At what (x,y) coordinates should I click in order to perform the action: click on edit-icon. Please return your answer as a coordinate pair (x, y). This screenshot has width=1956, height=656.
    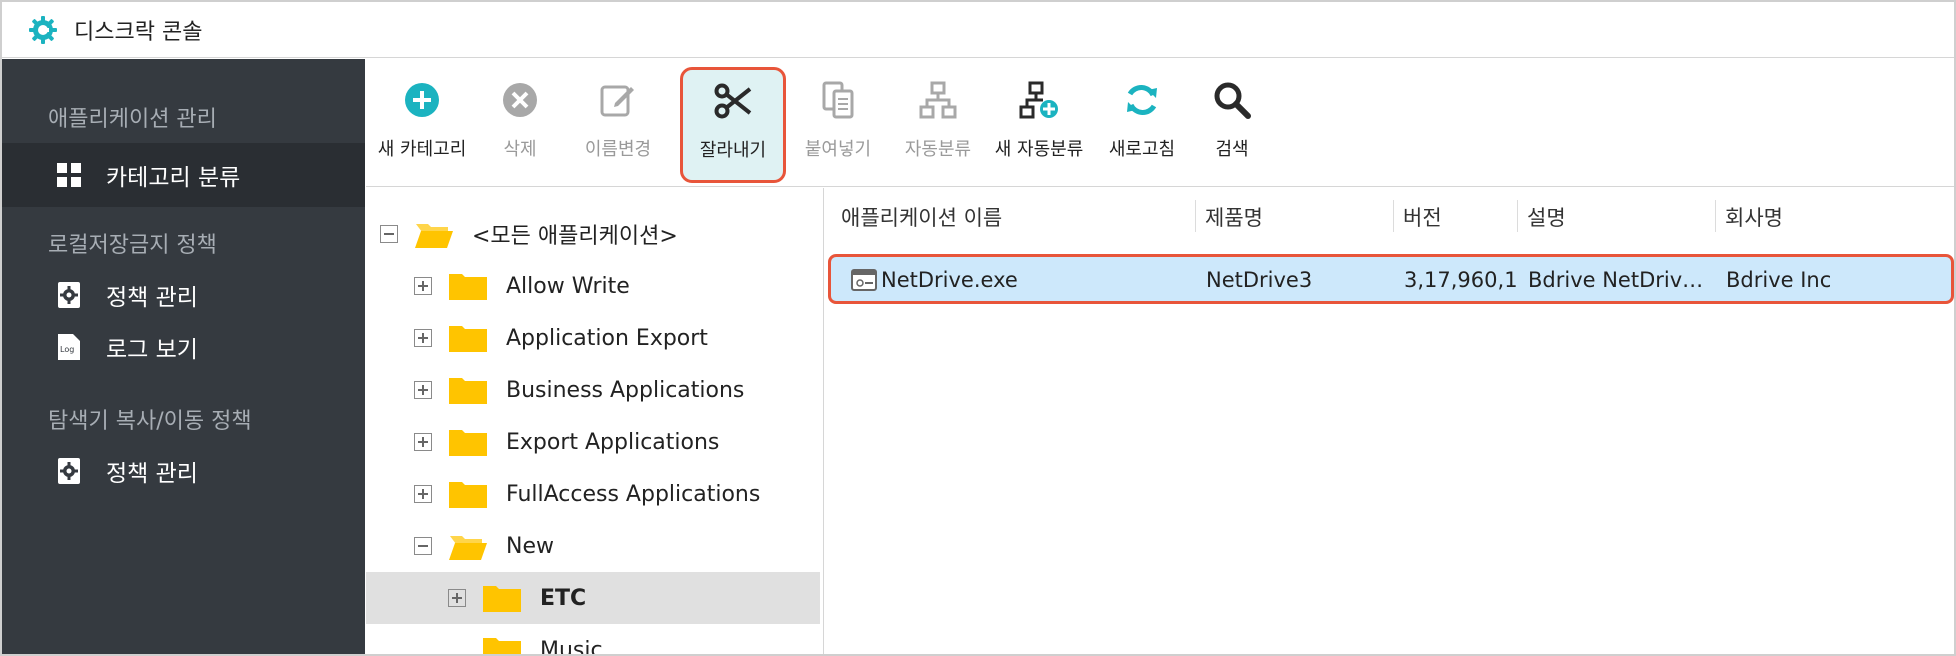
    Looking at the image, I should click on (618, 100).